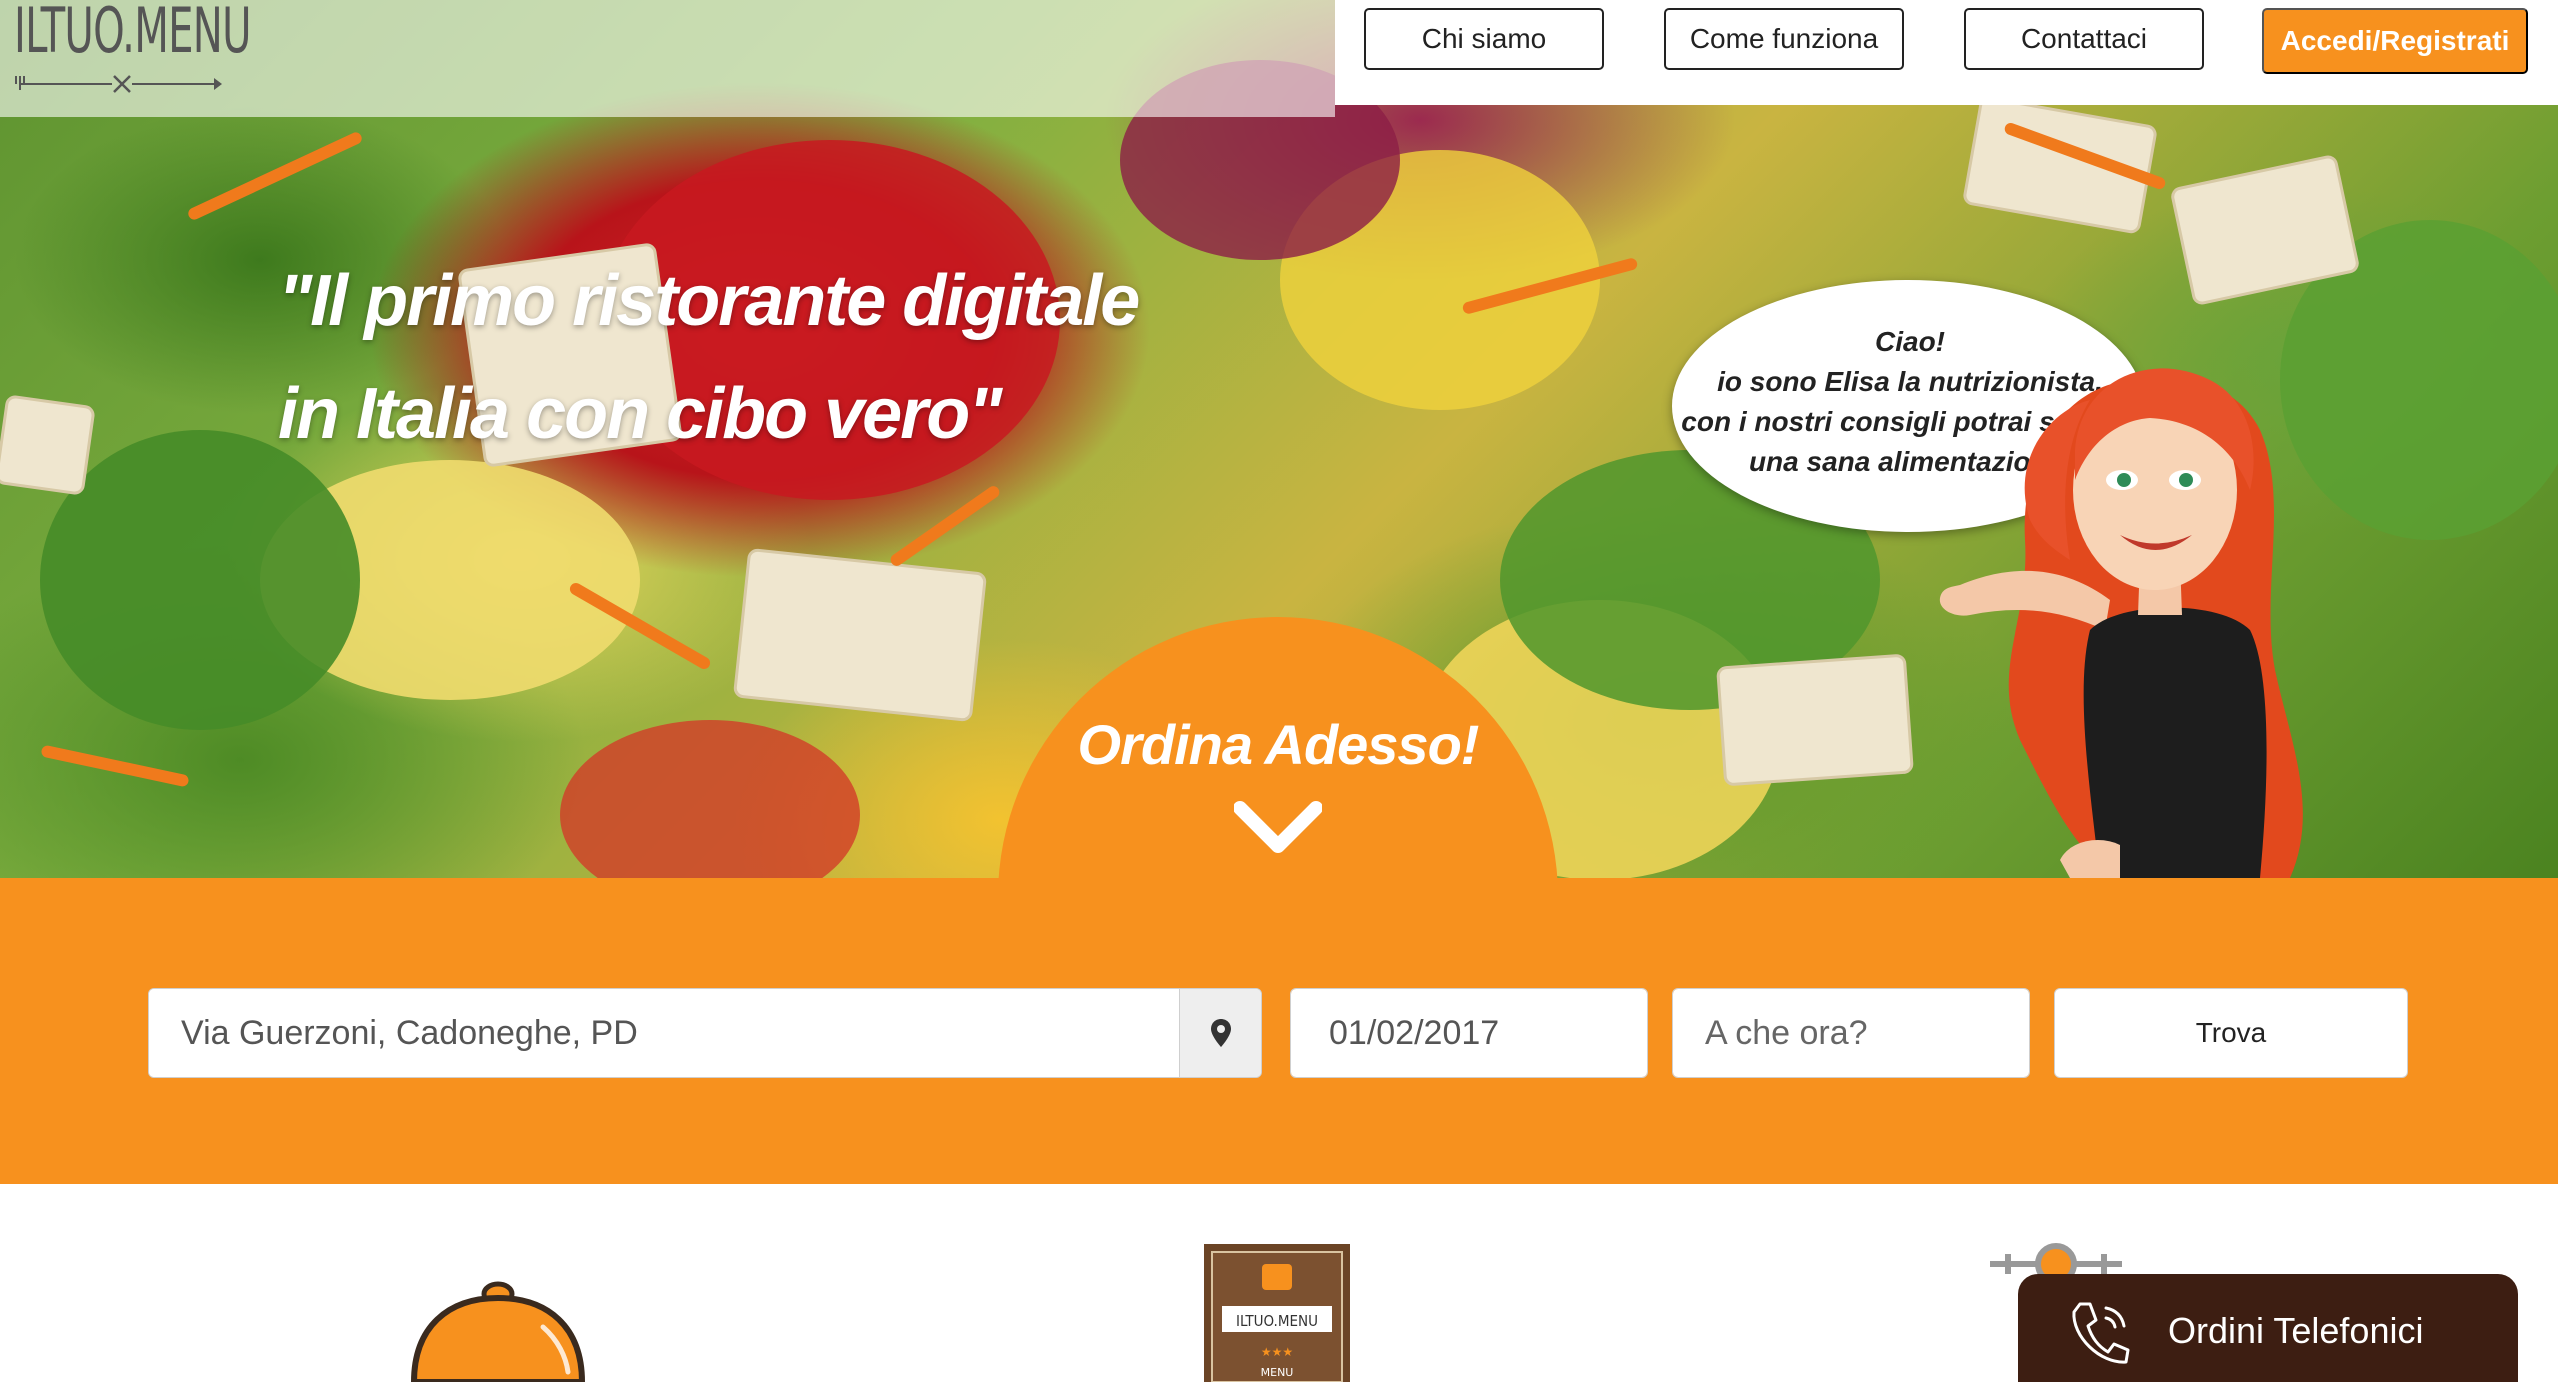 Image resolution: width=2558 pixels, height=1382 pixels. What do you see at coordinates (1484, 39) in the screenshot?
I see `nav-chi-siamo-button: Chi siamo` at bounding box center [1484, 39].